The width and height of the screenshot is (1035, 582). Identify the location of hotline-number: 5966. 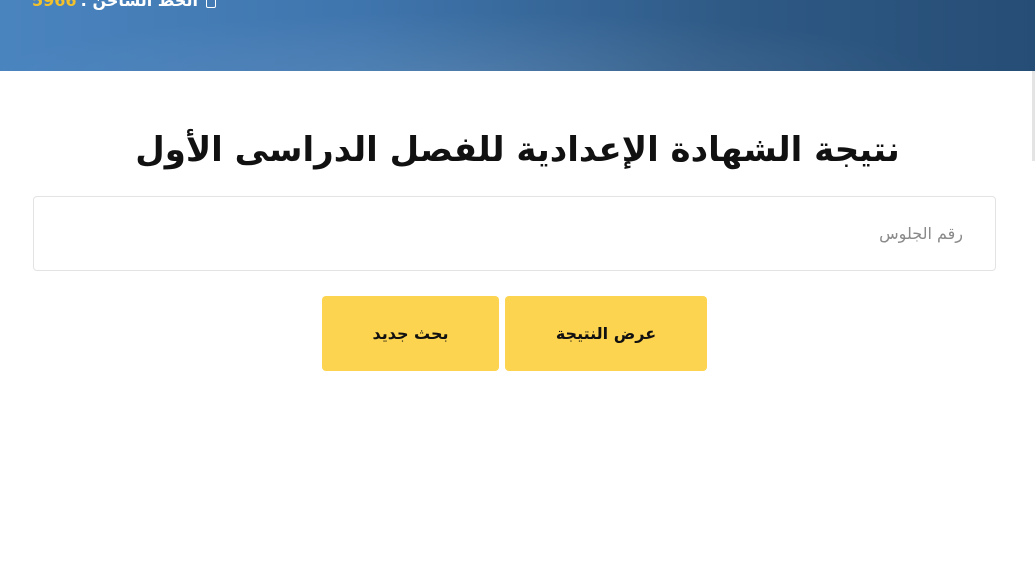
(54, 5).